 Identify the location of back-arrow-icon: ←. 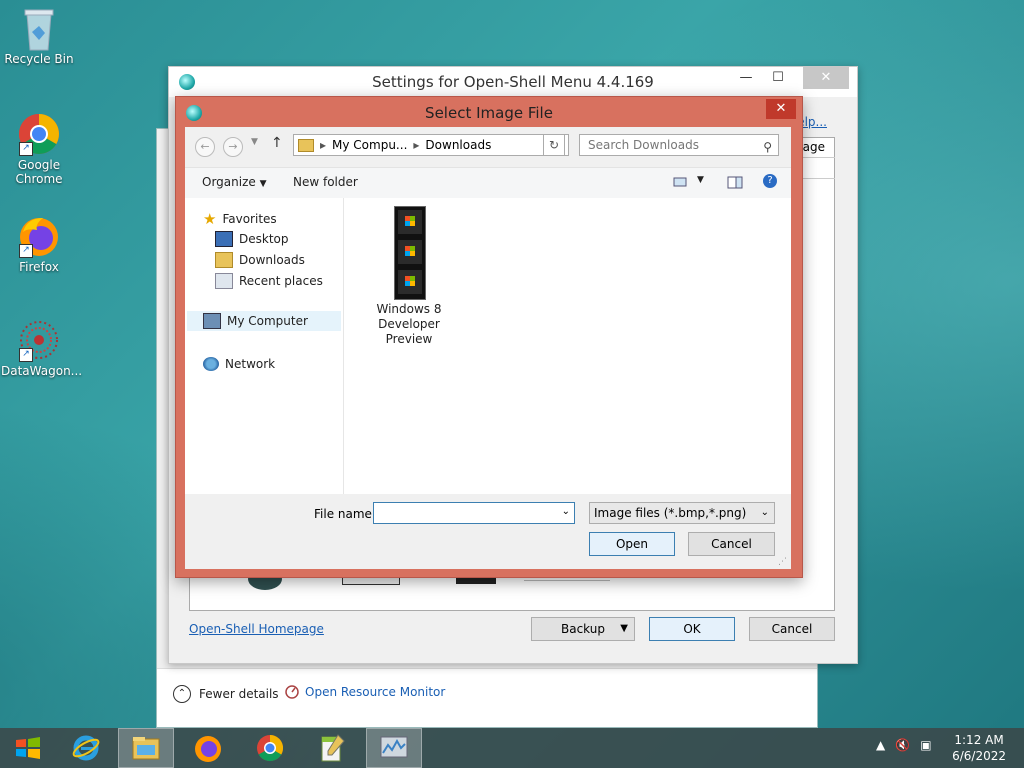
(205, 147).